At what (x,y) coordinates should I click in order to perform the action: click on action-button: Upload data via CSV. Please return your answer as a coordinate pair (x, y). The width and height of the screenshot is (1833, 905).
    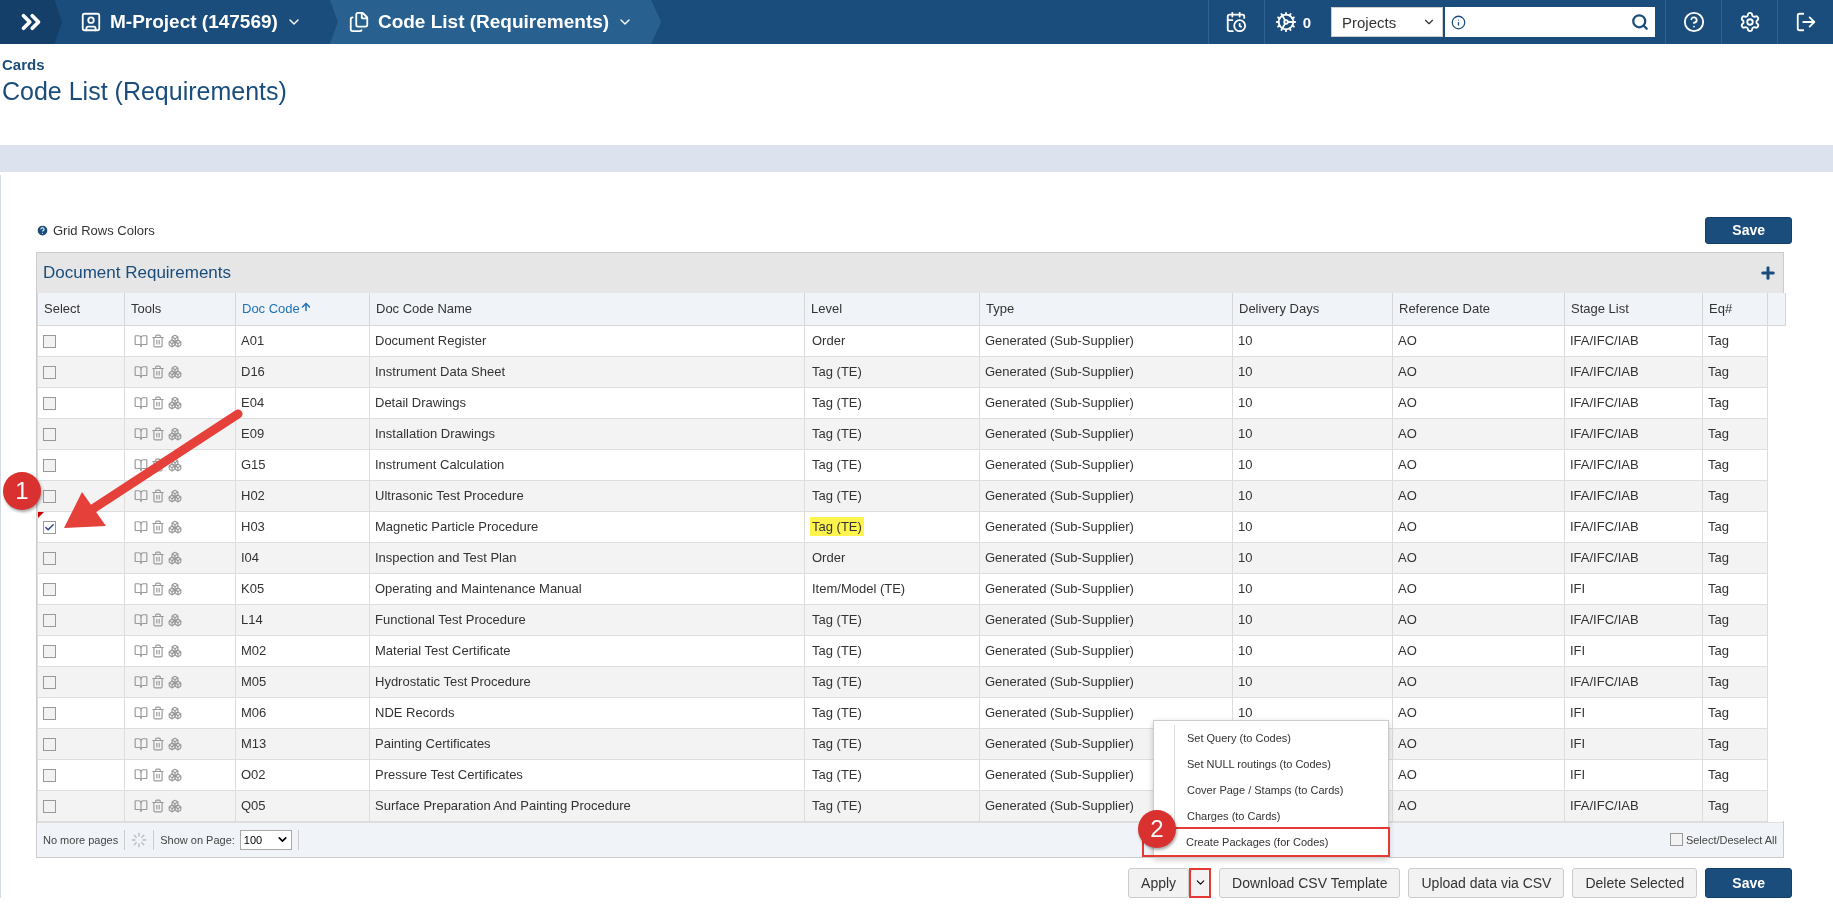
    Looking at the image, I should click on (1486, 882).